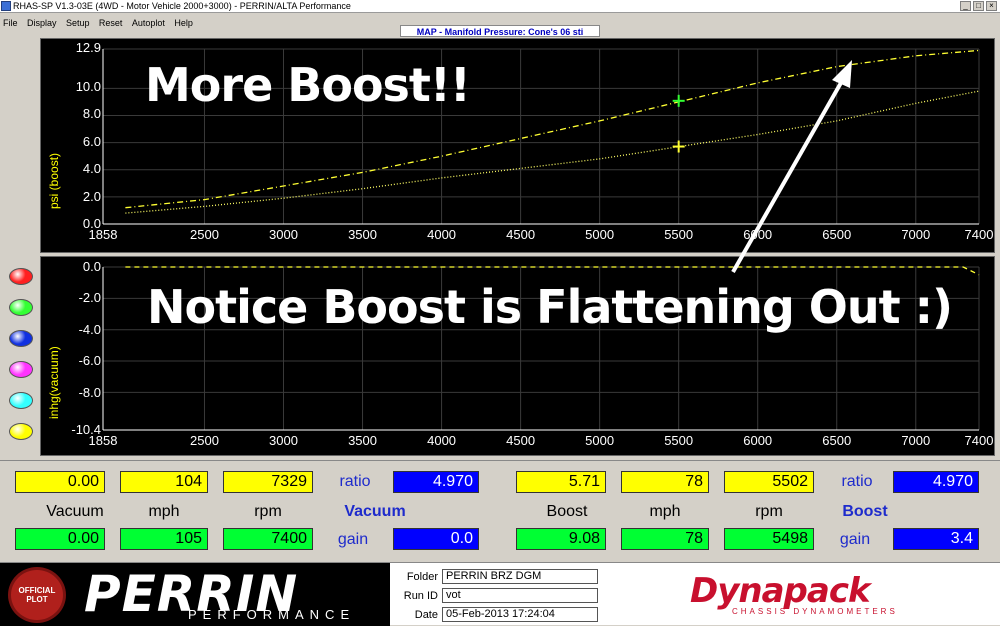  I want to click on perrin-banner: OFFICIAL PLOT PERRIN PERFORMANCE, so click(195, 594).